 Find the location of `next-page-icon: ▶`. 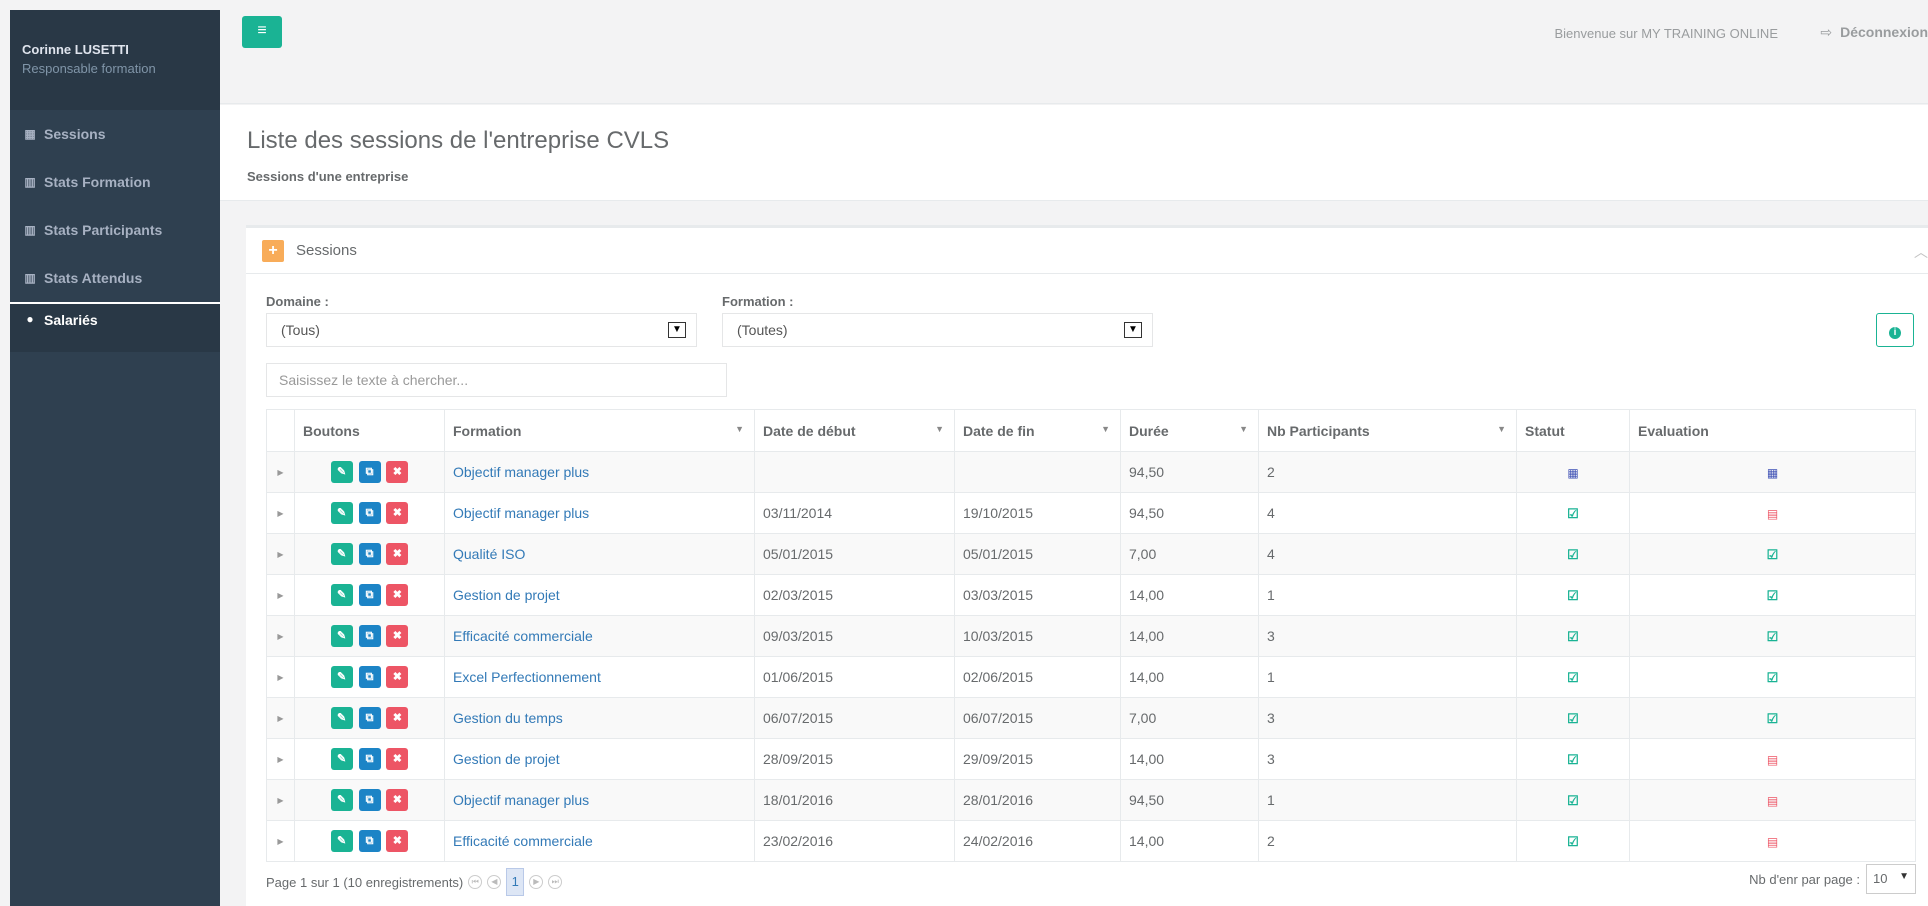

next-page-icon: ▶ is located at coordinates (536, 882).